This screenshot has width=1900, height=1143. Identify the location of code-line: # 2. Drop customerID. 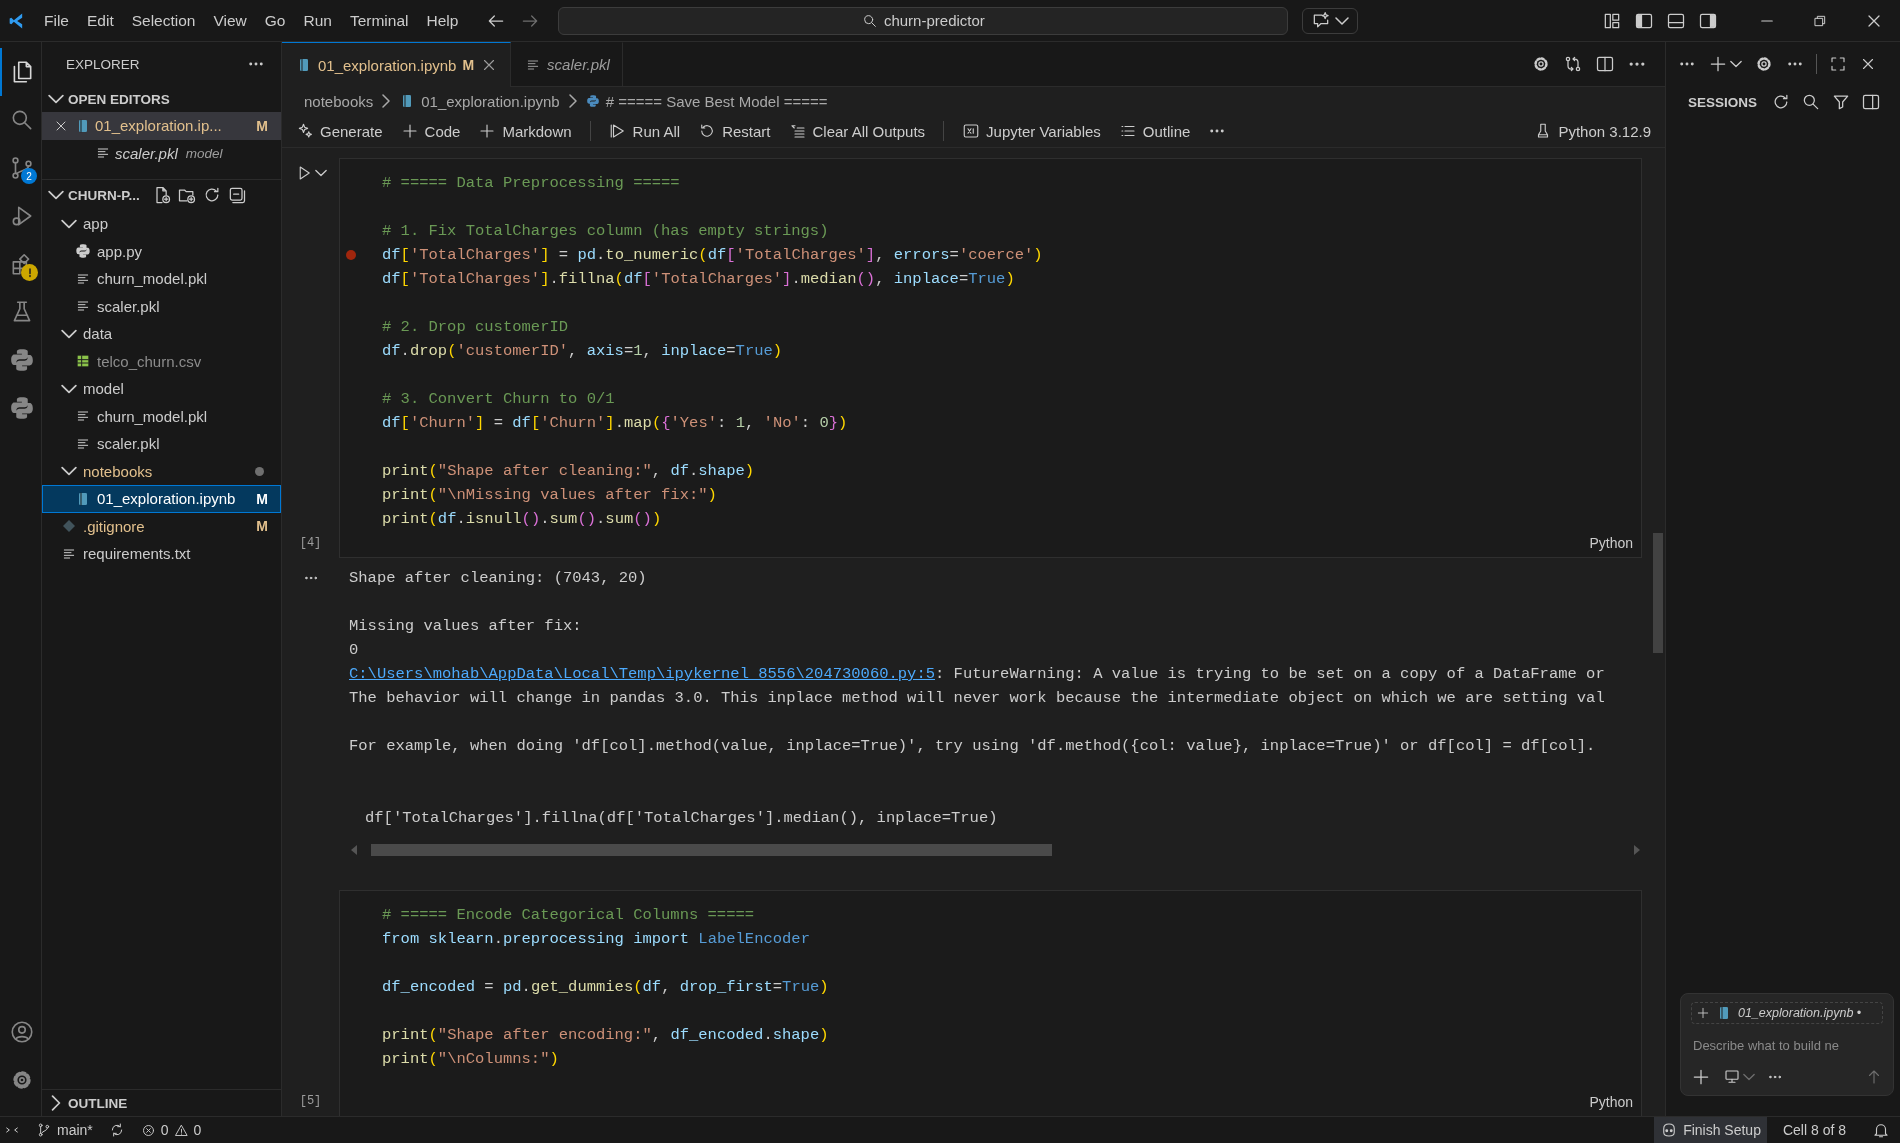
(475, 327).